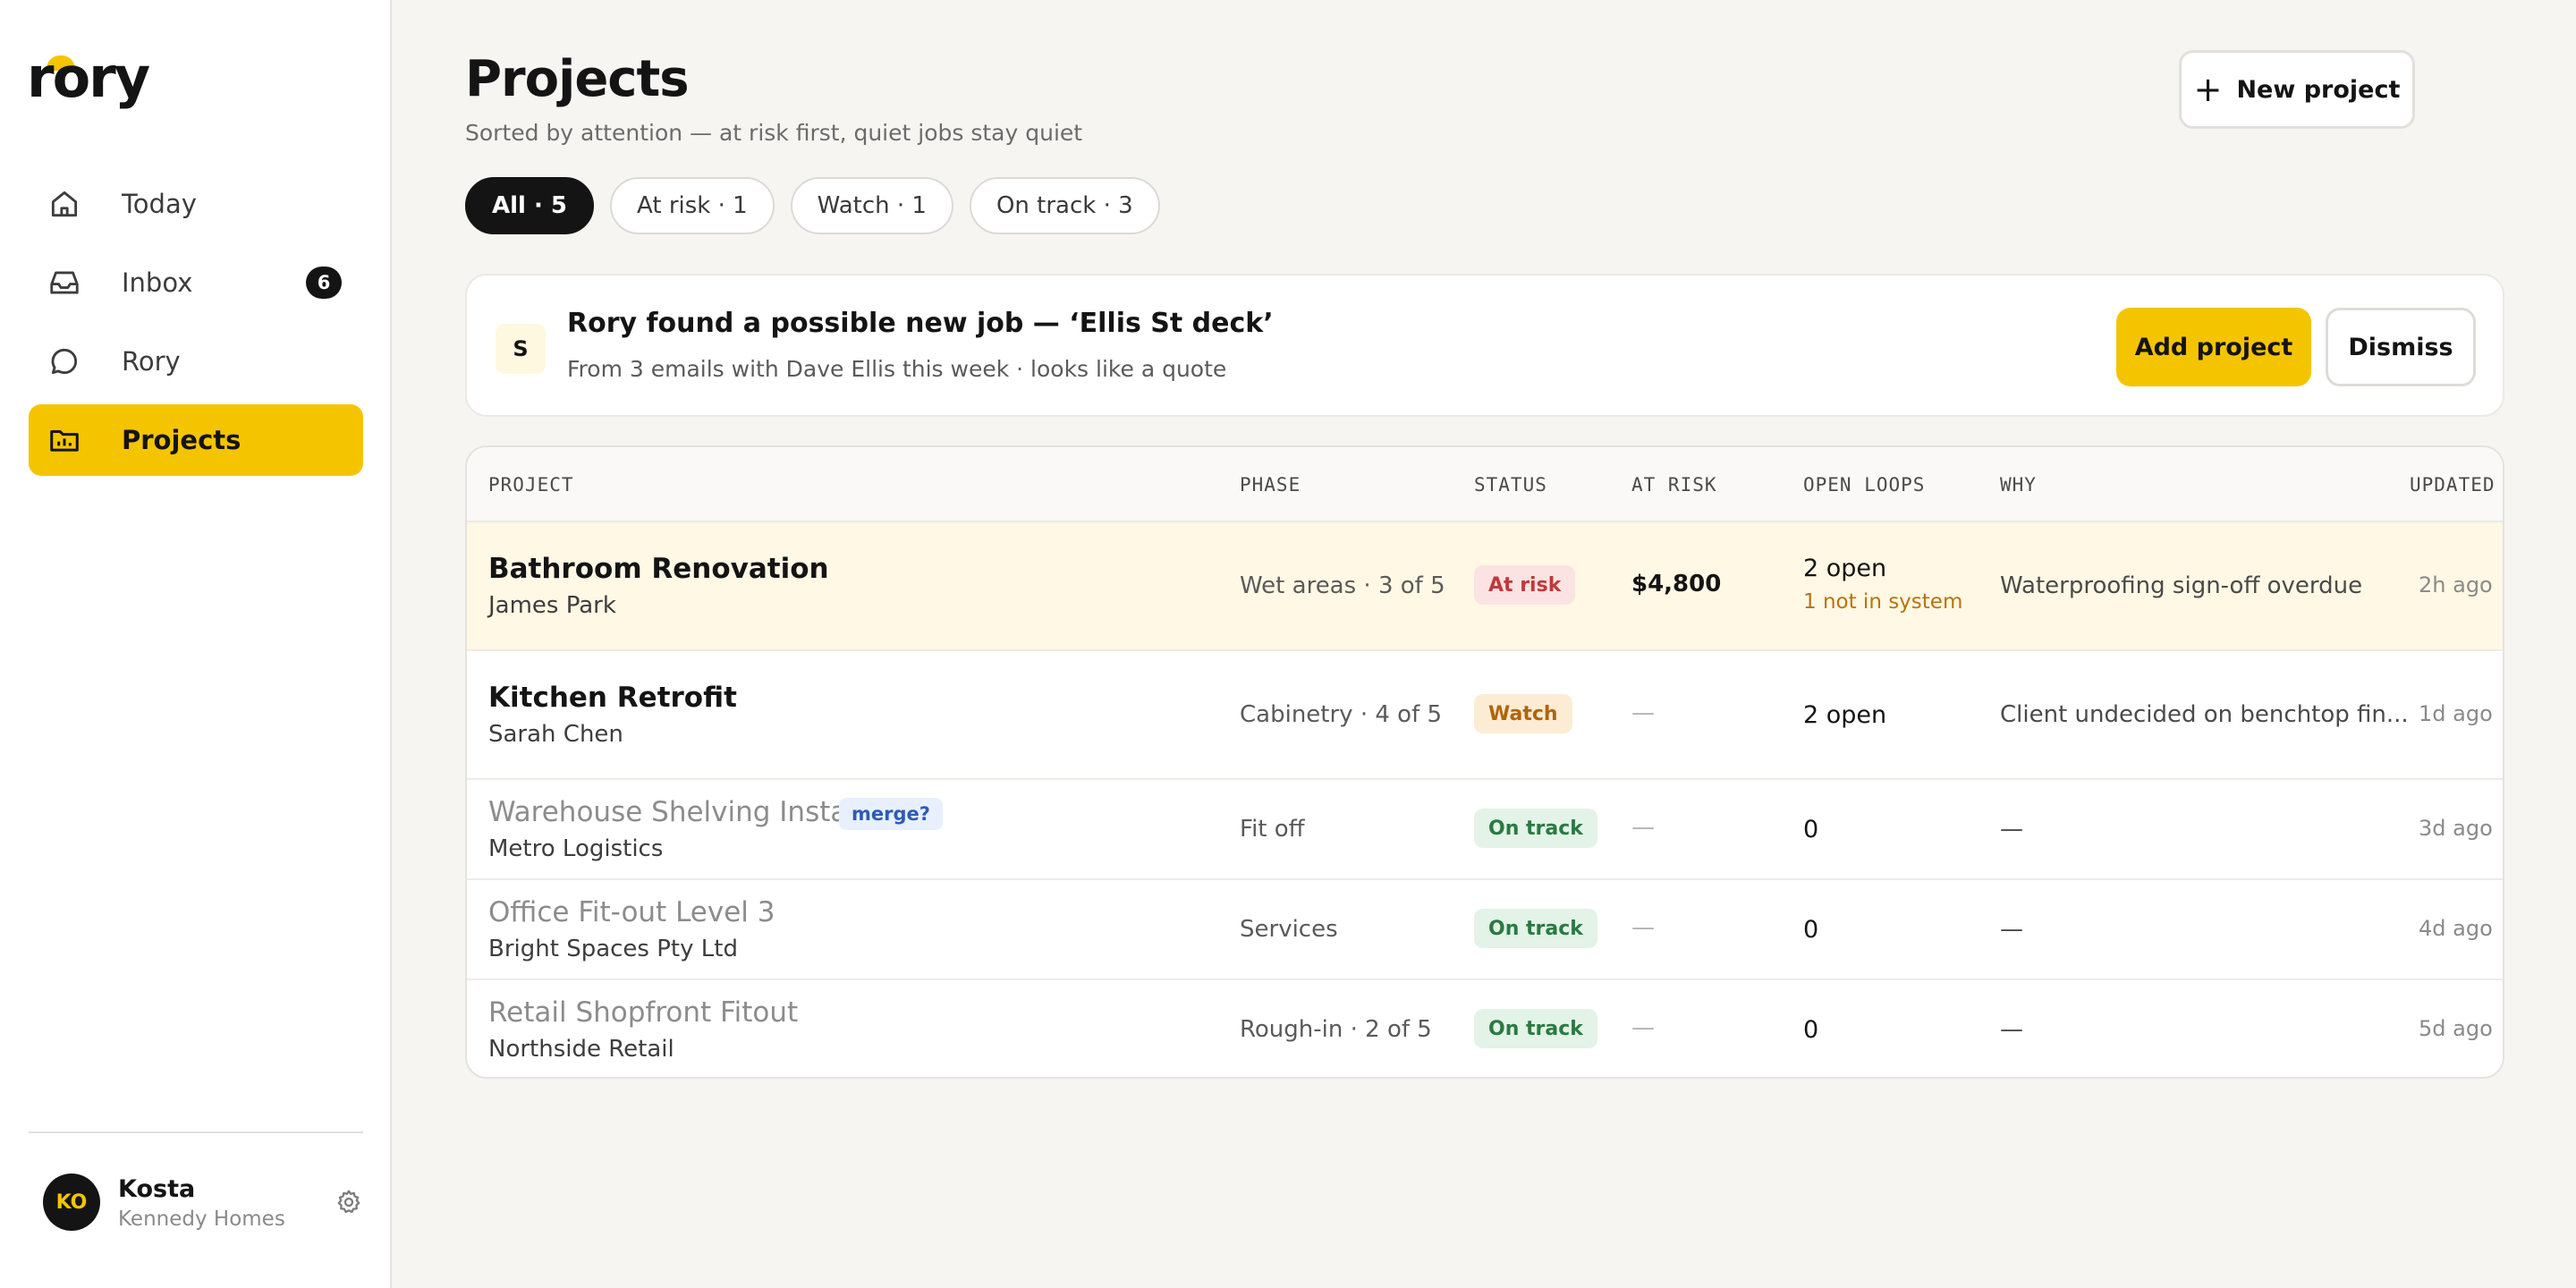 The image size is (2576, 1288). I want to click on column-header-status: STATUS, so click(1510, 485).